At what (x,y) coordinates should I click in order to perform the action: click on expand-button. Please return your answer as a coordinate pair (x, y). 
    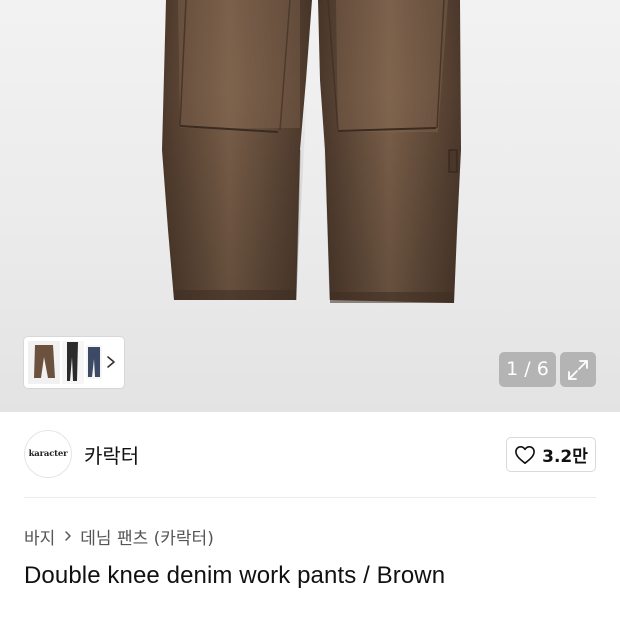
    Looking at the image, I should click on (578, 369).